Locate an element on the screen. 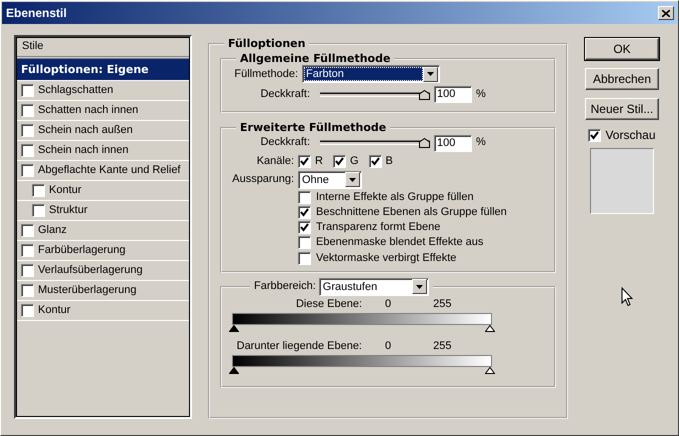 The height and width of the screenshot is (436, 679). field-label: Füllmethode: is located at coordinates (265, 74).